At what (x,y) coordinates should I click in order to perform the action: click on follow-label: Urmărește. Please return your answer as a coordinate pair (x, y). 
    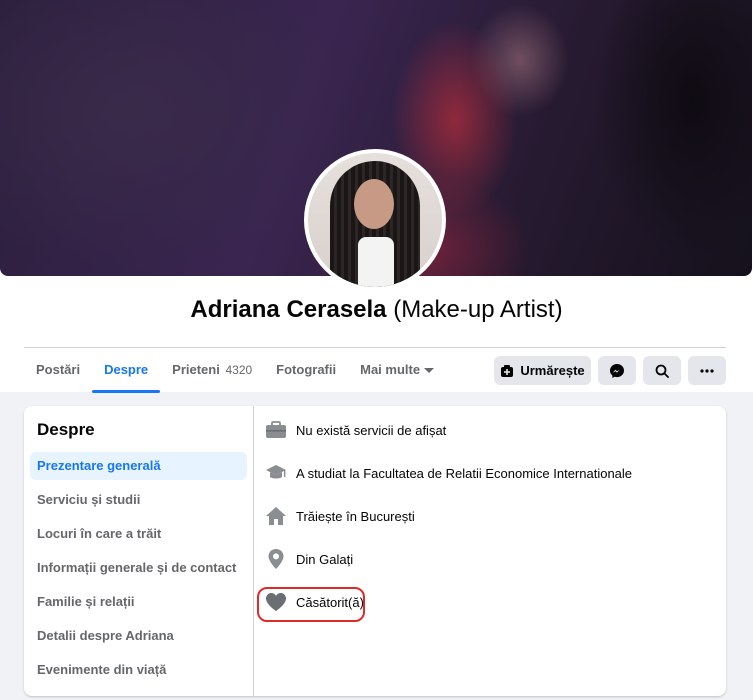
    Looking at the image, I should click on (552, 370).